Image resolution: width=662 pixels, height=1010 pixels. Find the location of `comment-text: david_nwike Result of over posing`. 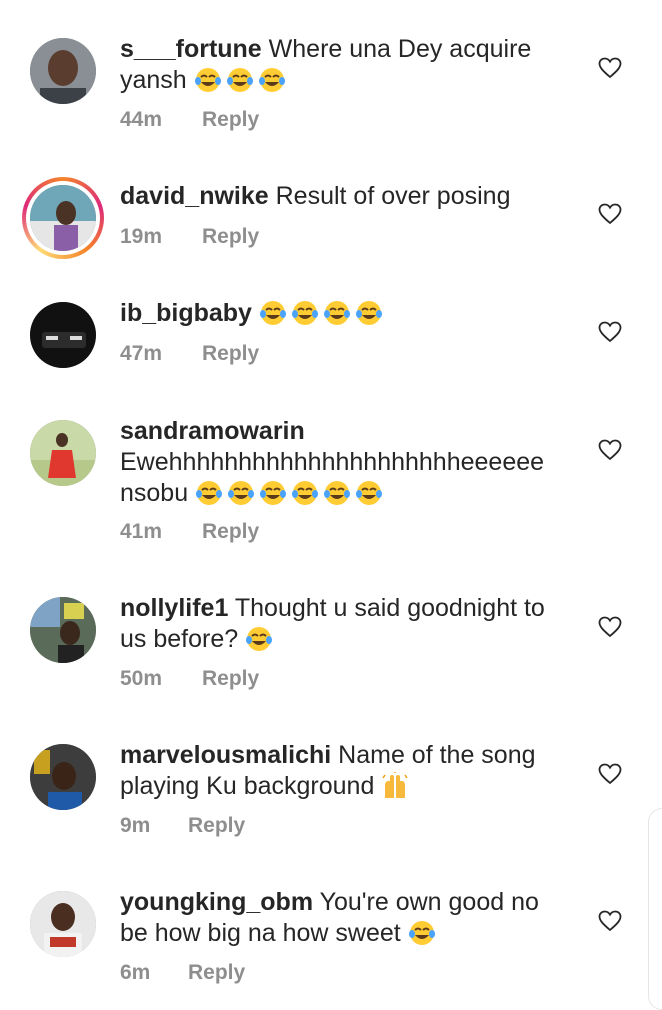

comment-text: david_nwike Result of over posing is located at coordinates (345, 196).